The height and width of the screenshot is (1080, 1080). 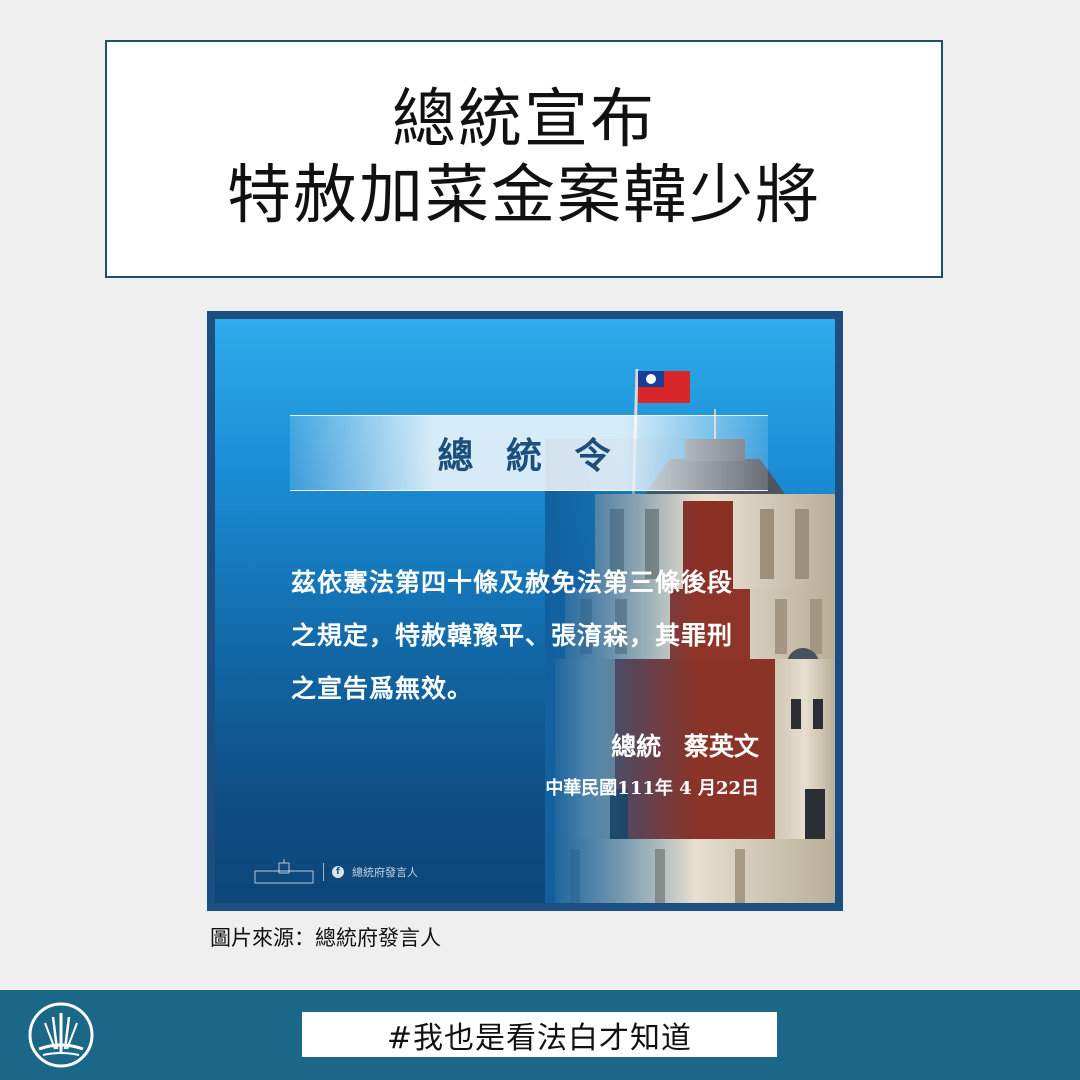 I want to click on signature: 總統 蔡英文, so click(x=685, y=745).